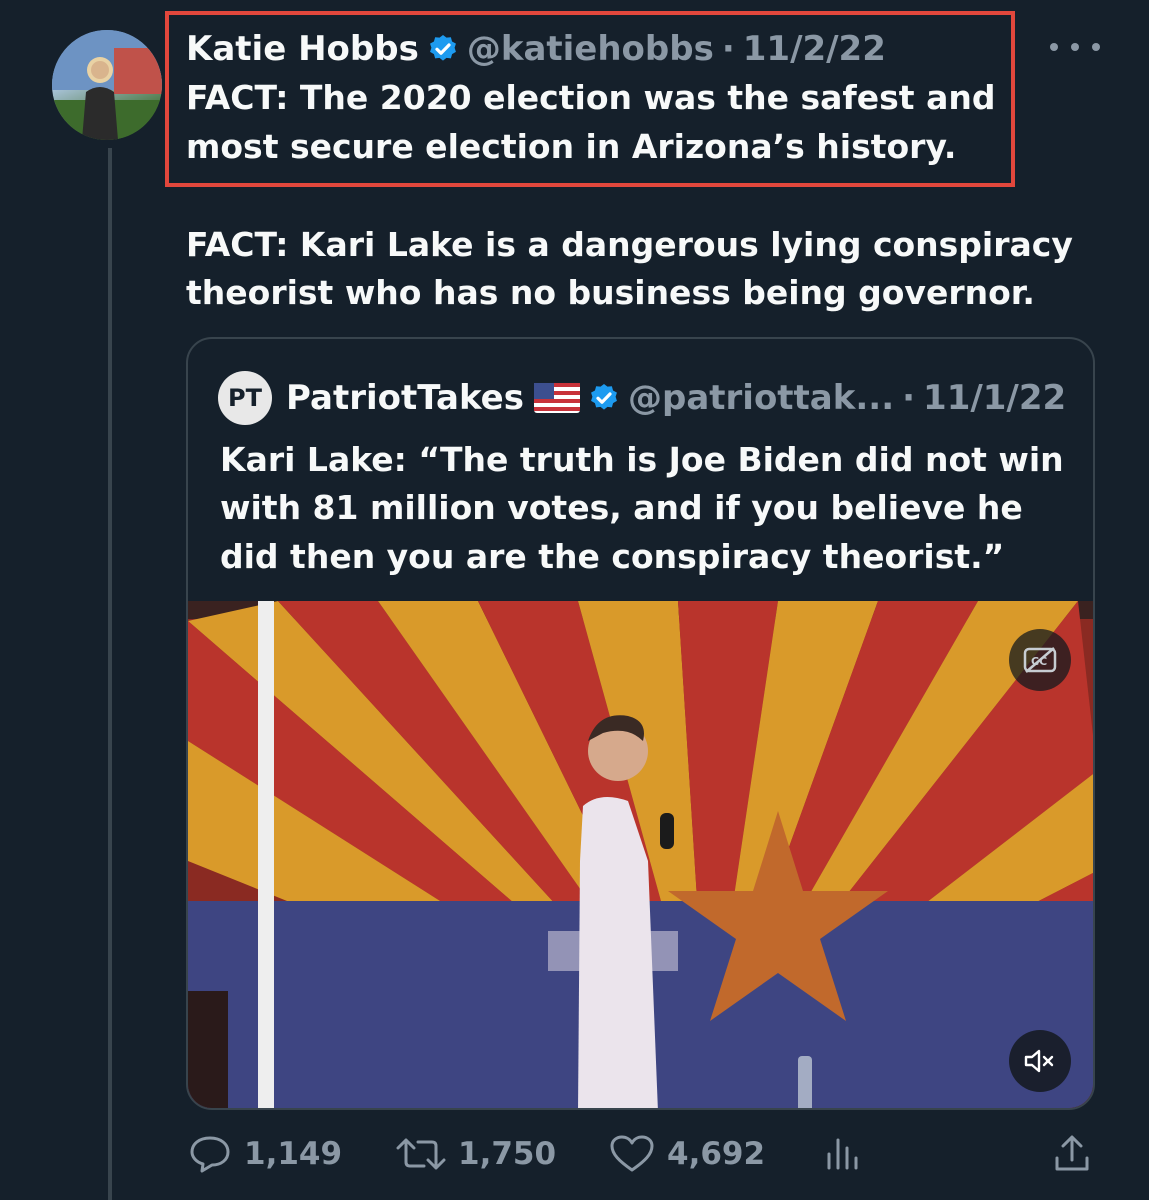  Describe the element at coordinates (405, 398) in the screenshot. I see `quote-author-name: PatriotTakes` at that location.